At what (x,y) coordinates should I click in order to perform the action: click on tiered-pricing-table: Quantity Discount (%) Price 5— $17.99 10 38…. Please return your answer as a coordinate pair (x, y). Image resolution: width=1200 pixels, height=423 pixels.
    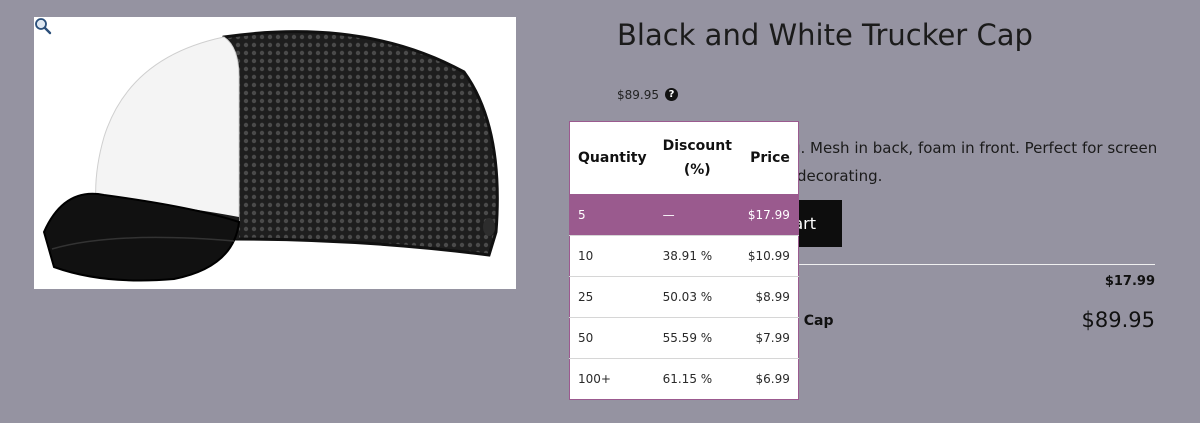
    Looking at the image, I should click on (684, 260).